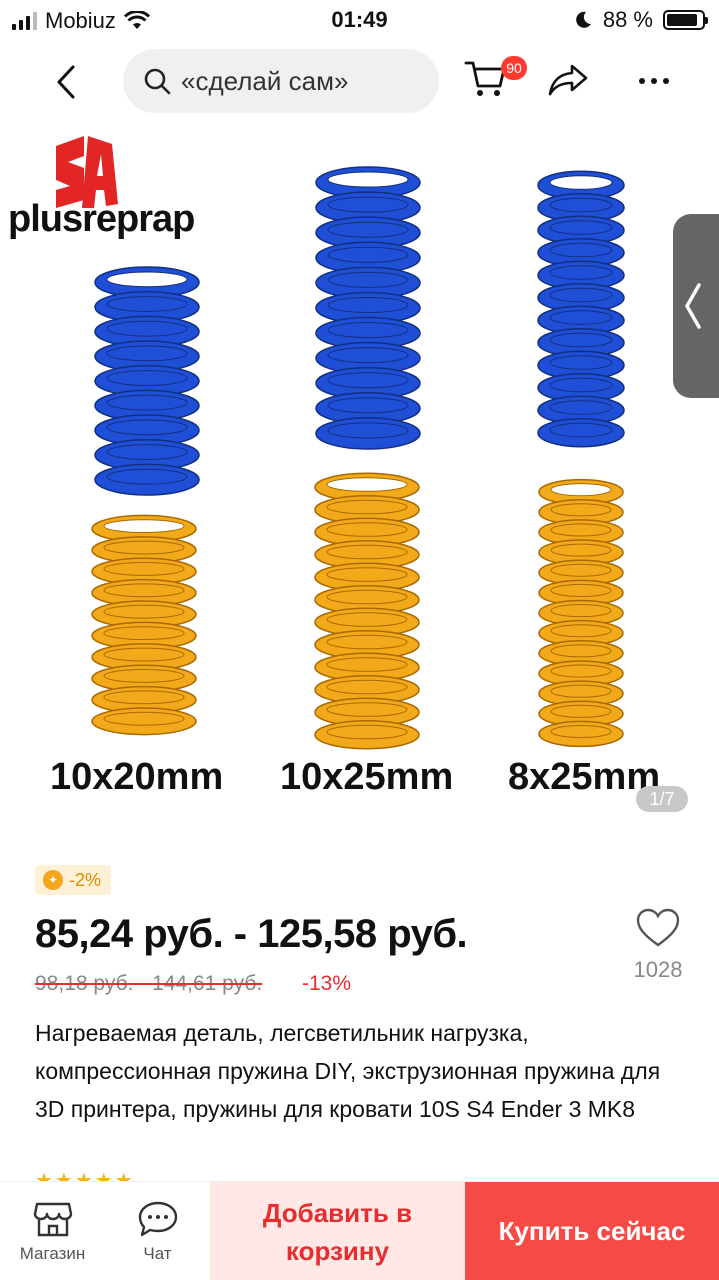  Describe the element at coordinates (157, 81) in the screenshot. I see `search-icon` at that location.